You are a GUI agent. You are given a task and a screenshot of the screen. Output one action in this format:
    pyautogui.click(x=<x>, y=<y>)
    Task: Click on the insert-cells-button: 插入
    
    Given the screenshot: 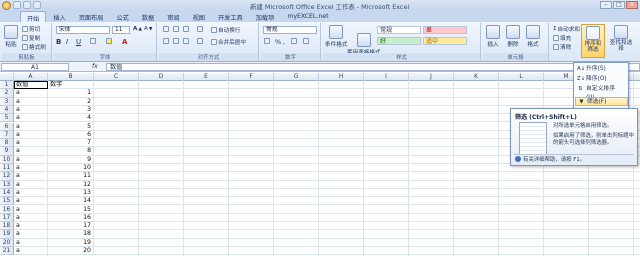 What is the action you would take?
    pyautogui.click(x=493, y=36)
    